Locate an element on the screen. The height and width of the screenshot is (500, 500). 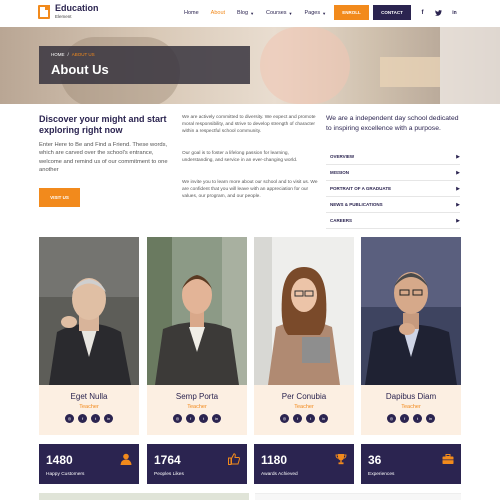
thumbs-up-icon is located at coordinates (234, 459).